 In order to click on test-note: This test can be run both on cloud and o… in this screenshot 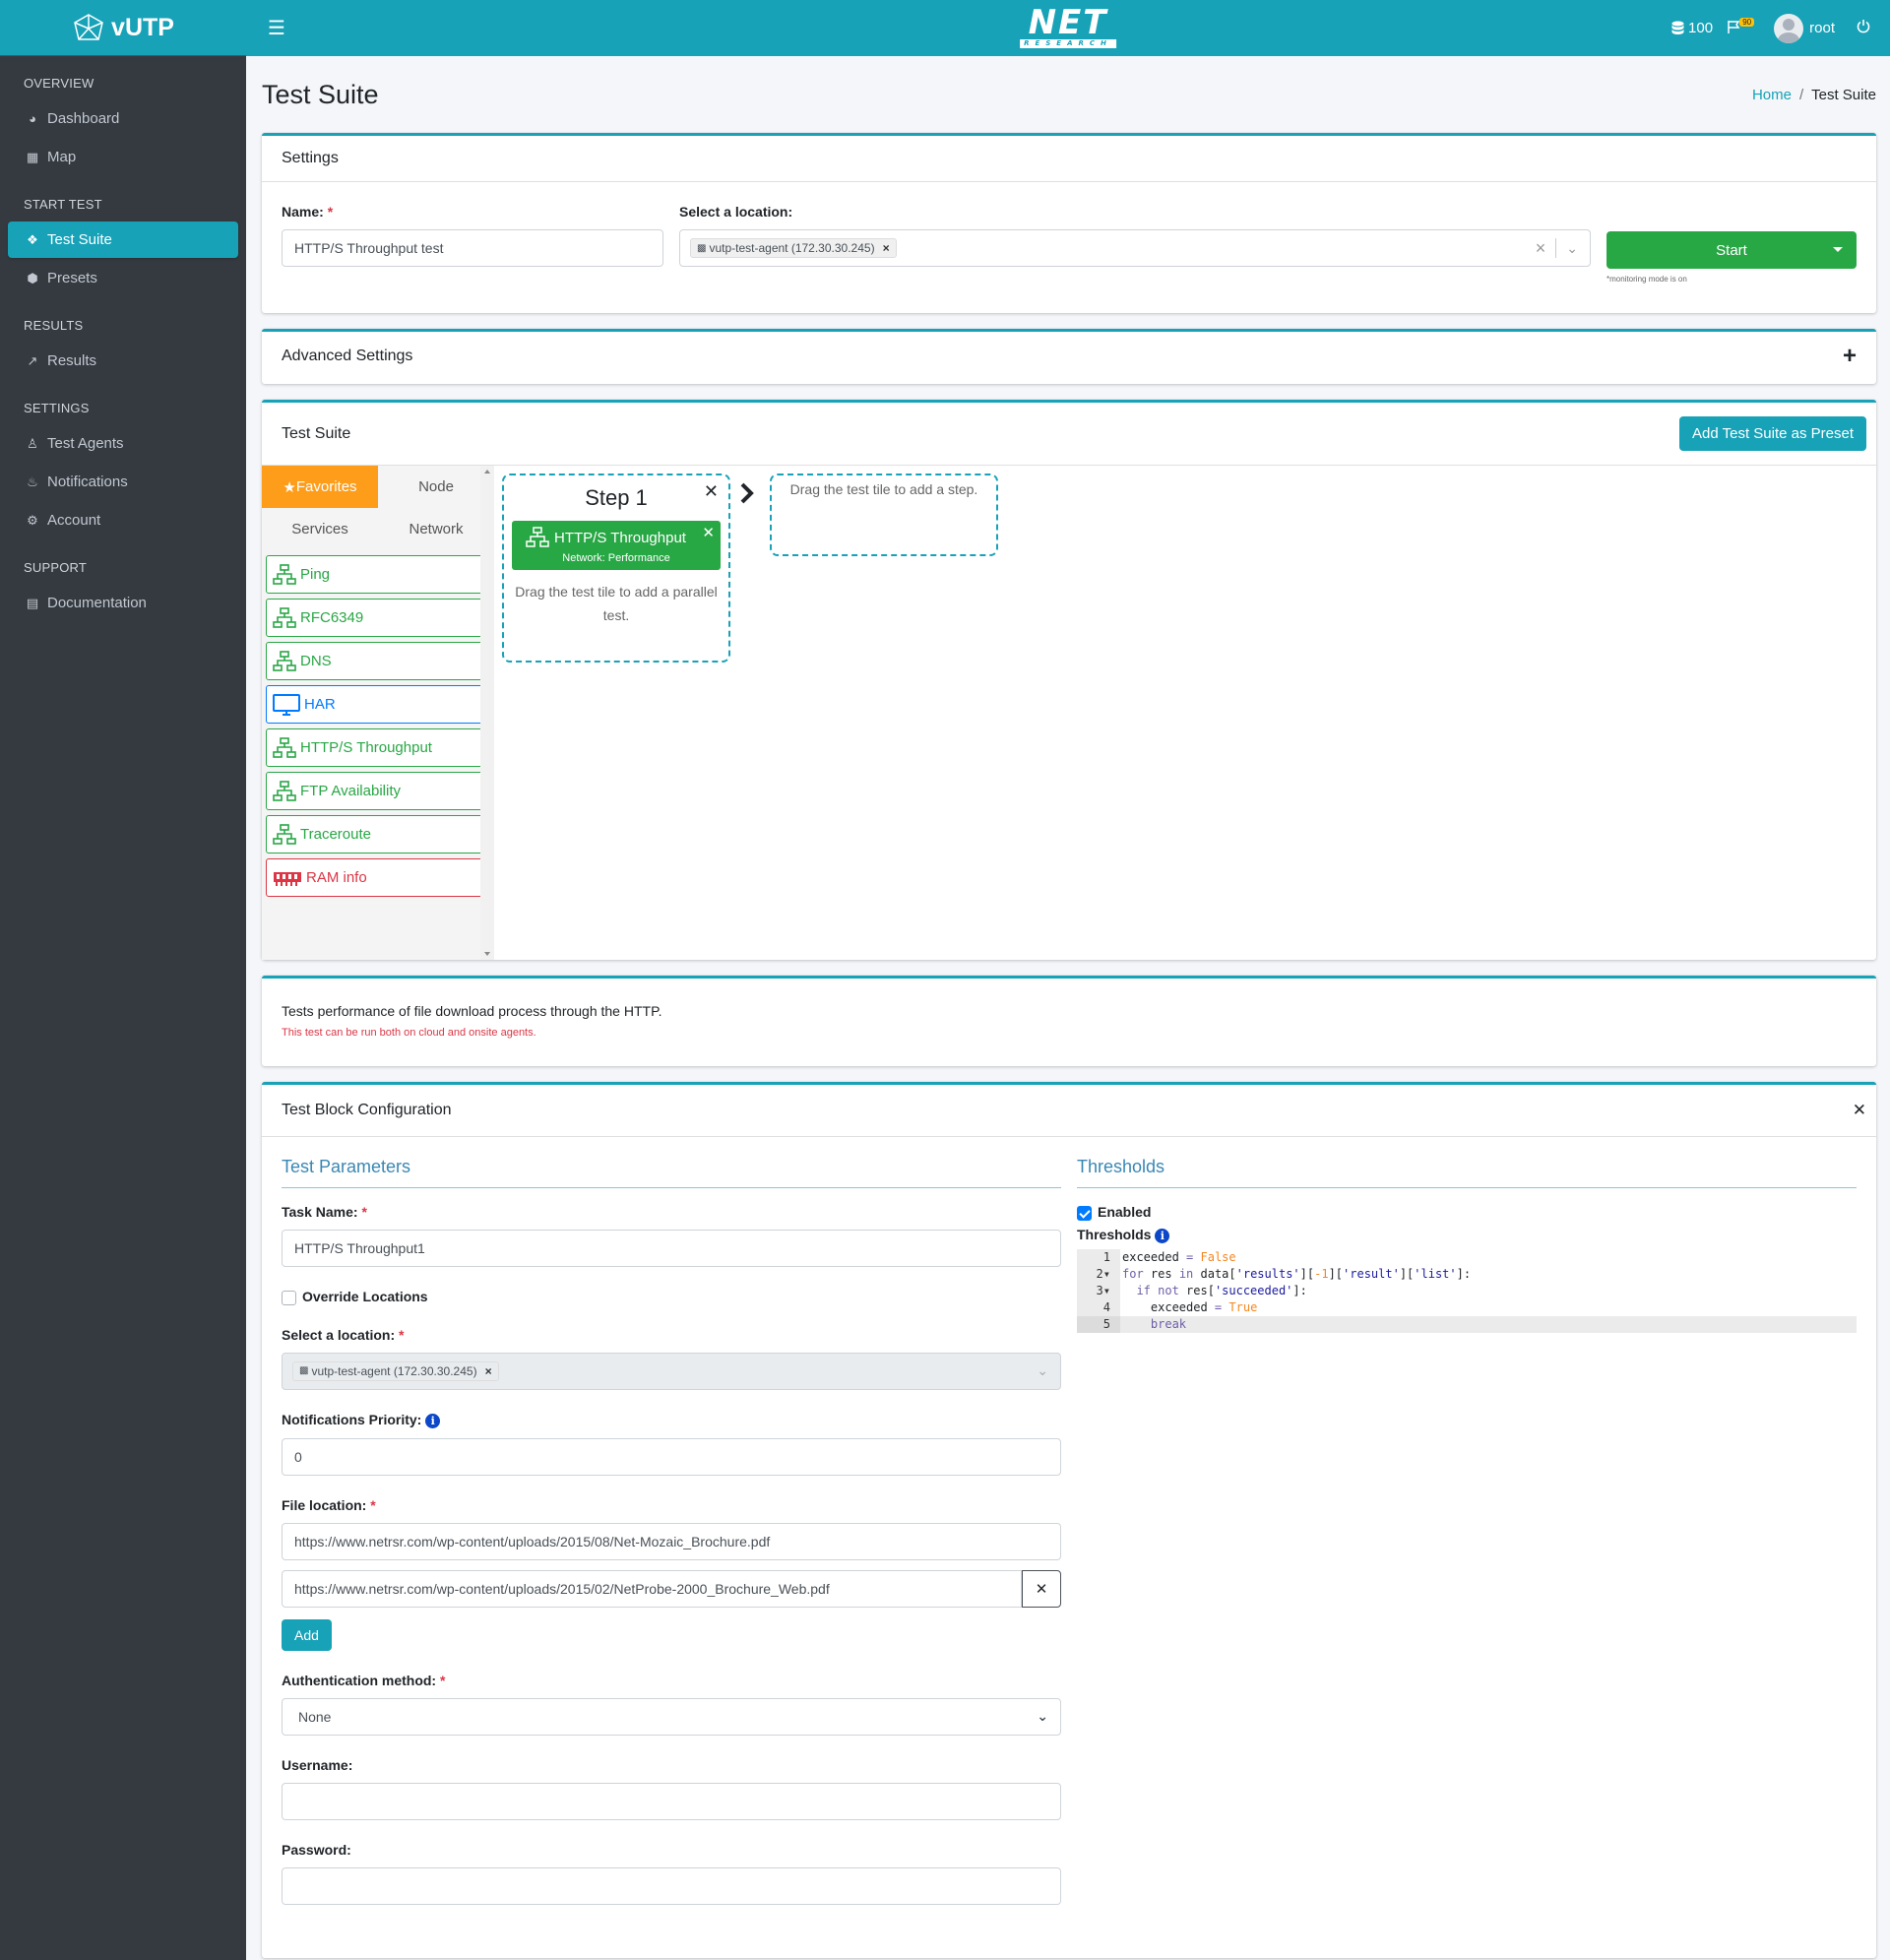, I will do `click(409, 1033)`.